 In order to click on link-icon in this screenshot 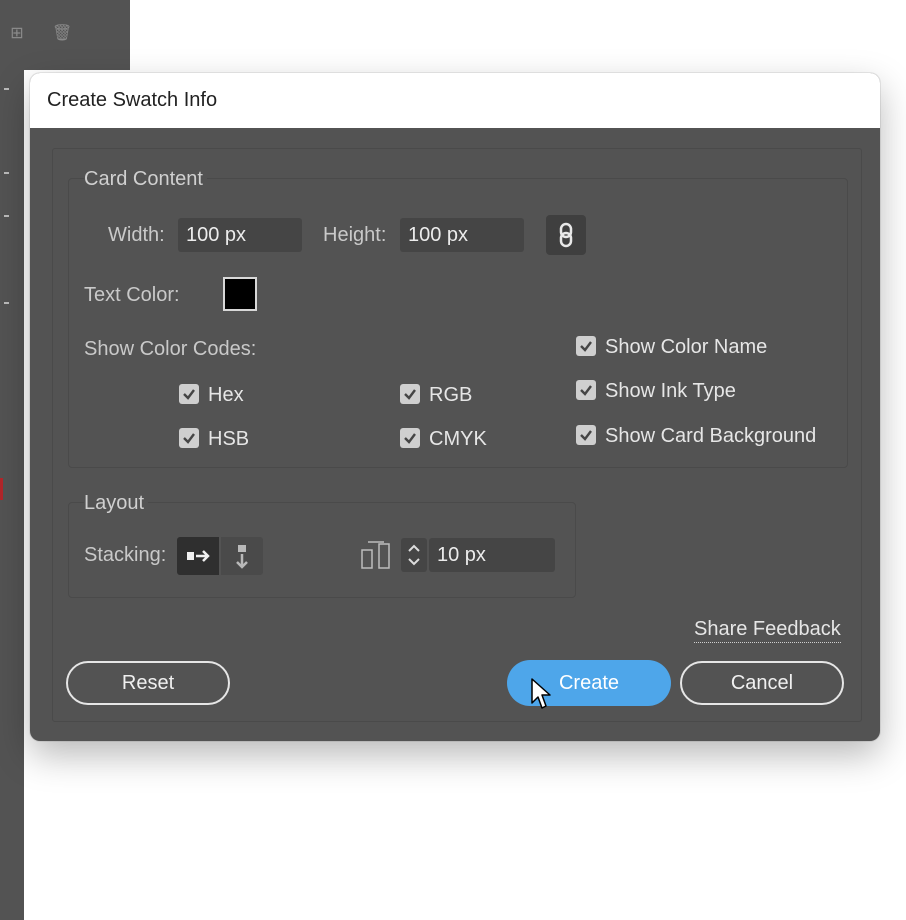, I will do `click(566, 235)`.